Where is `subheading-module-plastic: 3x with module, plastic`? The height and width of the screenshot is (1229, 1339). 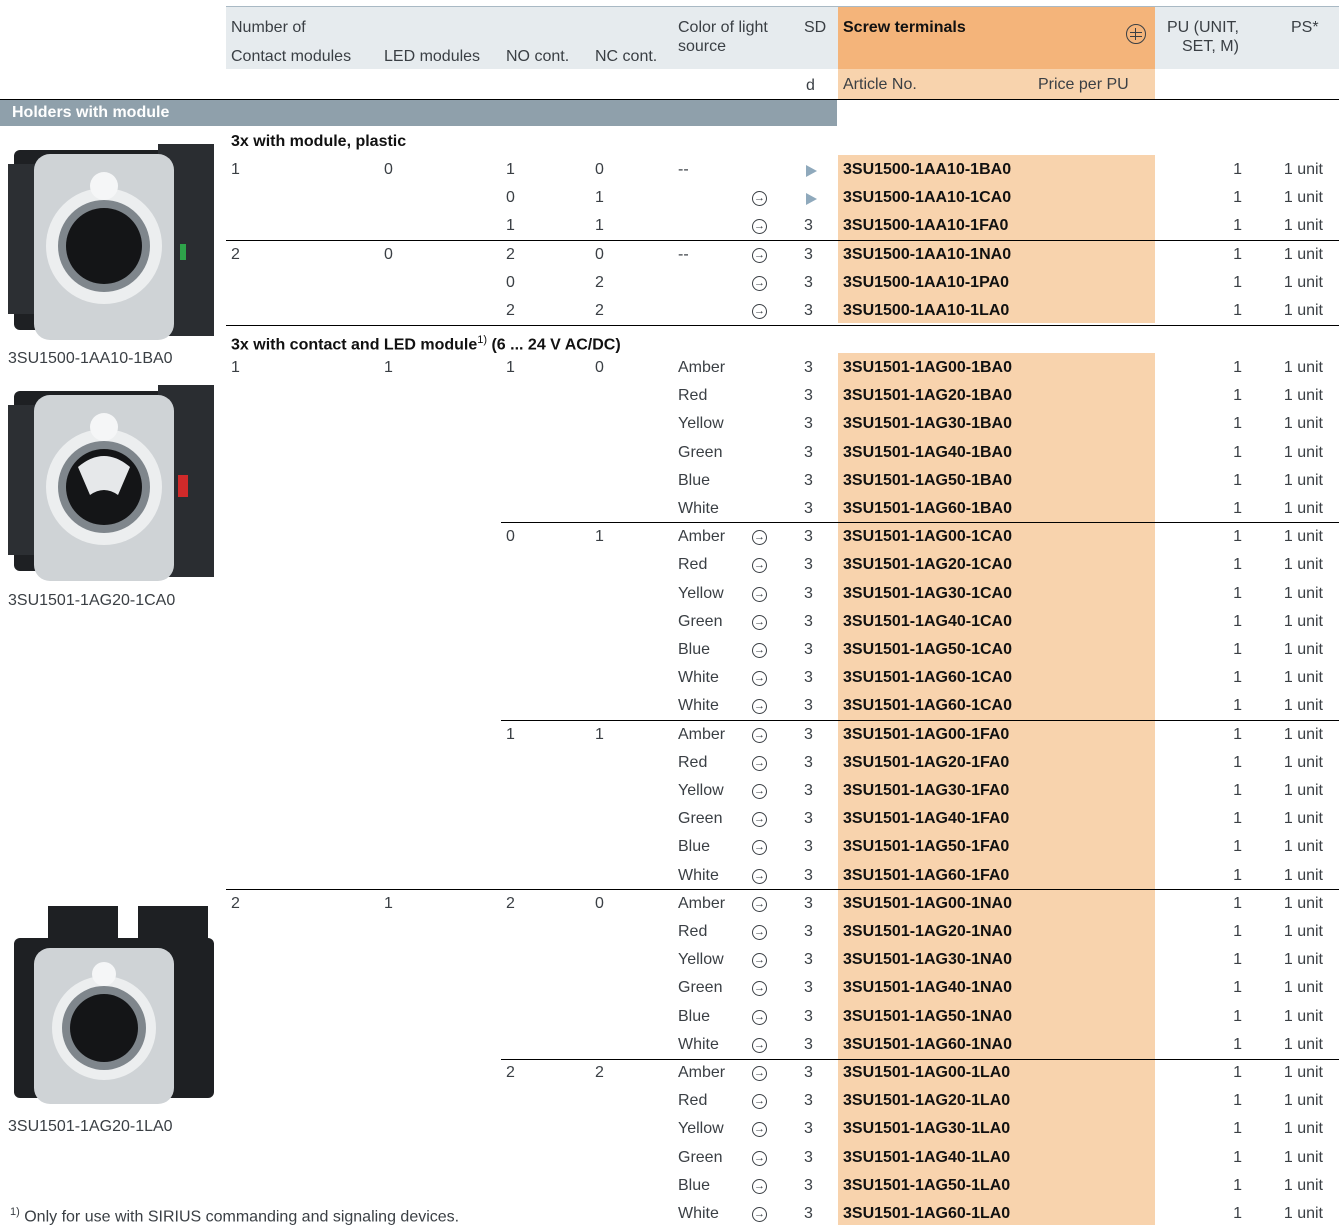
subheading-module-plastic: 3x with module, plastic is located at coordinates (319, 141).